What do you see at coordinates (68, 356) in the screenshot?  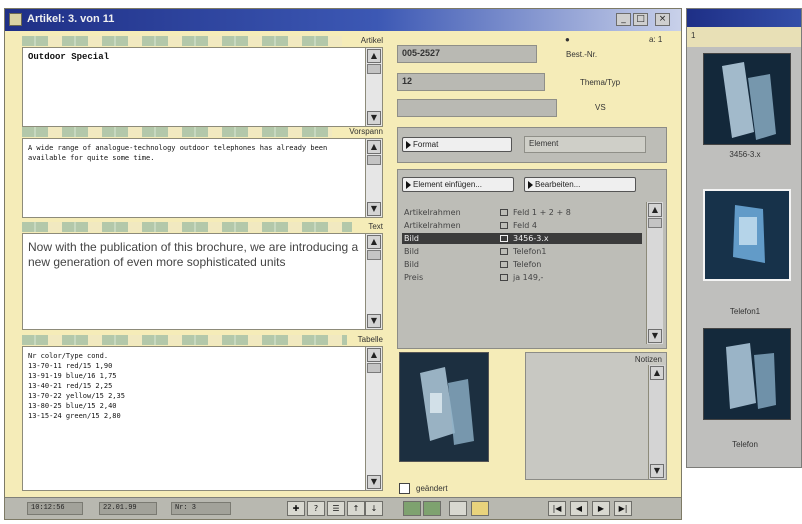 I see `table-row: Nr color/Type cond.` at bounding box center [68, 356].